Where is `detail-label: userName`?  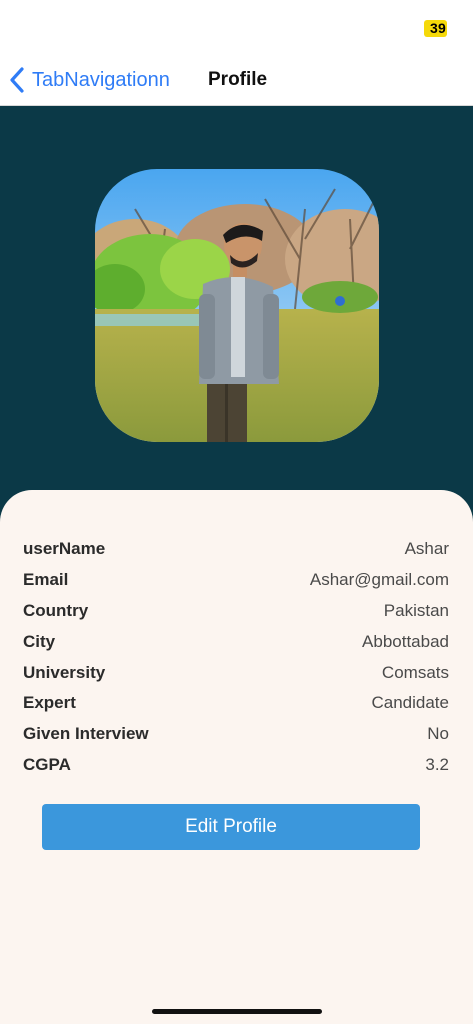 detail-label: userName is located at coordinates (64, 549).